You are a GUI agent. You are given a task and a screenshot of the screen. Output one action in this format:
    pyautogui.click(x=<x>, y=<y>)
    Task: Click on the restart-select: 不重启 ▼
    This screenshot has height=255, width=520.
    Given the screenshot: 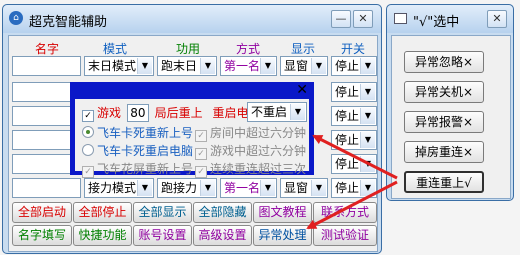 What is the action you would take?
    pyautogui.click(x=277, y=112)
    